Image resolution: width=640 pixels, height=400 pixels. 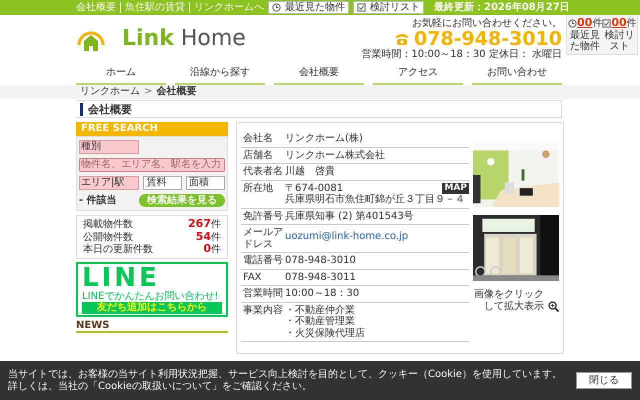 What do you see at coordinates (98, 200) in the screenshot?
I see `hit-count: - 件該当` at bounding box center [98, 200].